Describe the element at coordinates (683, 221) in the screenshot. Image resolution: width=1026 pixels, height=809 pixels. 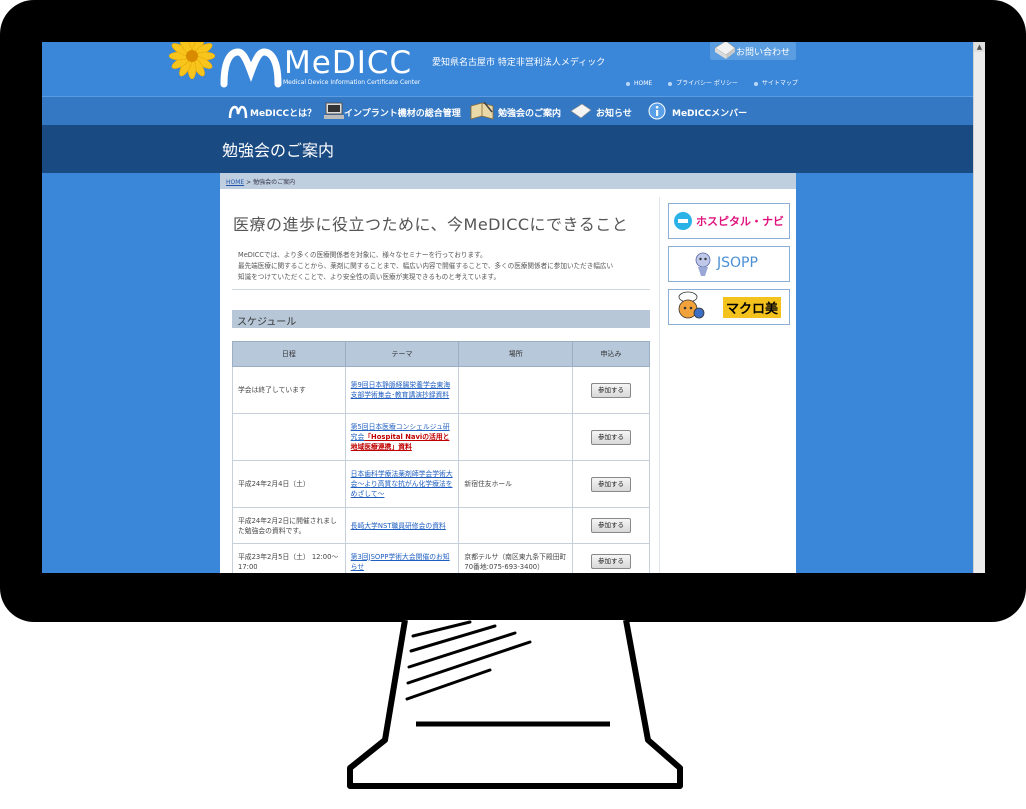
I see `hospital-navi-logo-icon` at that location.